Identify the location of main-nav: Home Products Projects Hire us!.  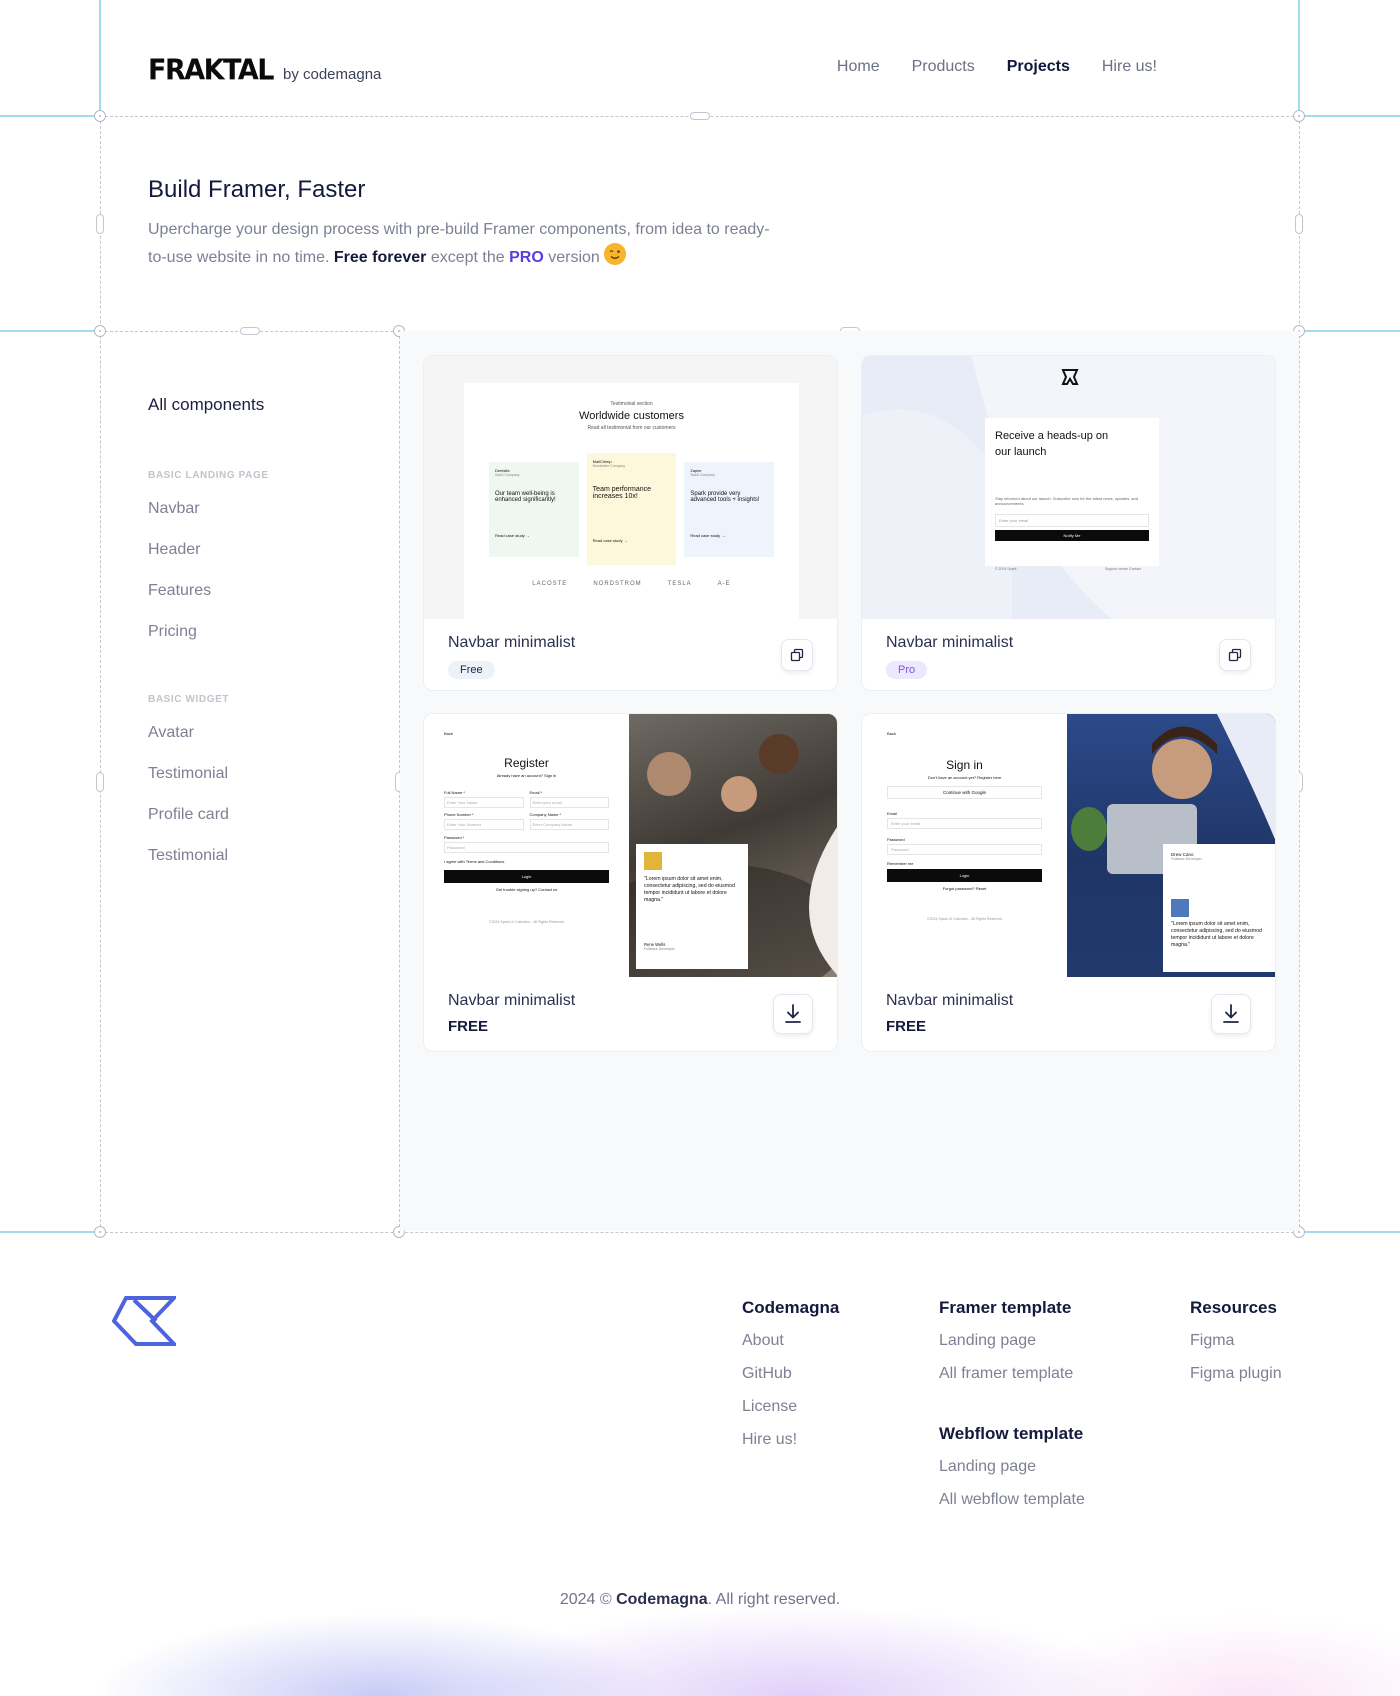
(997, 67).